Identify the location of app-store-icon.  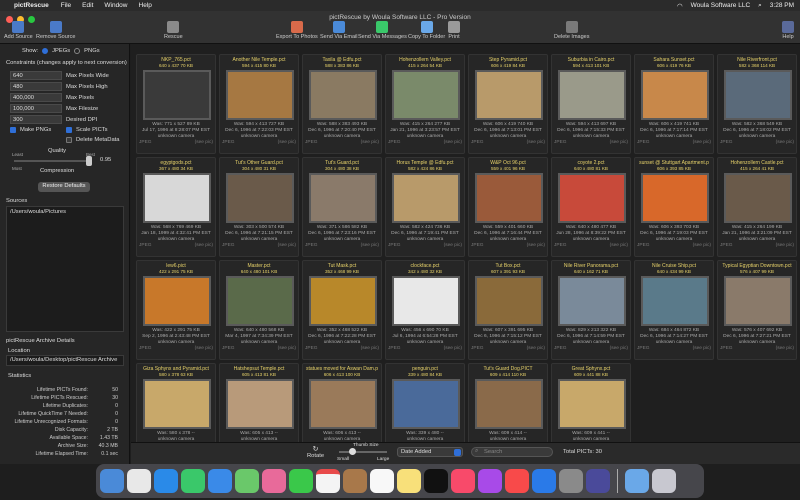
(544, 481).